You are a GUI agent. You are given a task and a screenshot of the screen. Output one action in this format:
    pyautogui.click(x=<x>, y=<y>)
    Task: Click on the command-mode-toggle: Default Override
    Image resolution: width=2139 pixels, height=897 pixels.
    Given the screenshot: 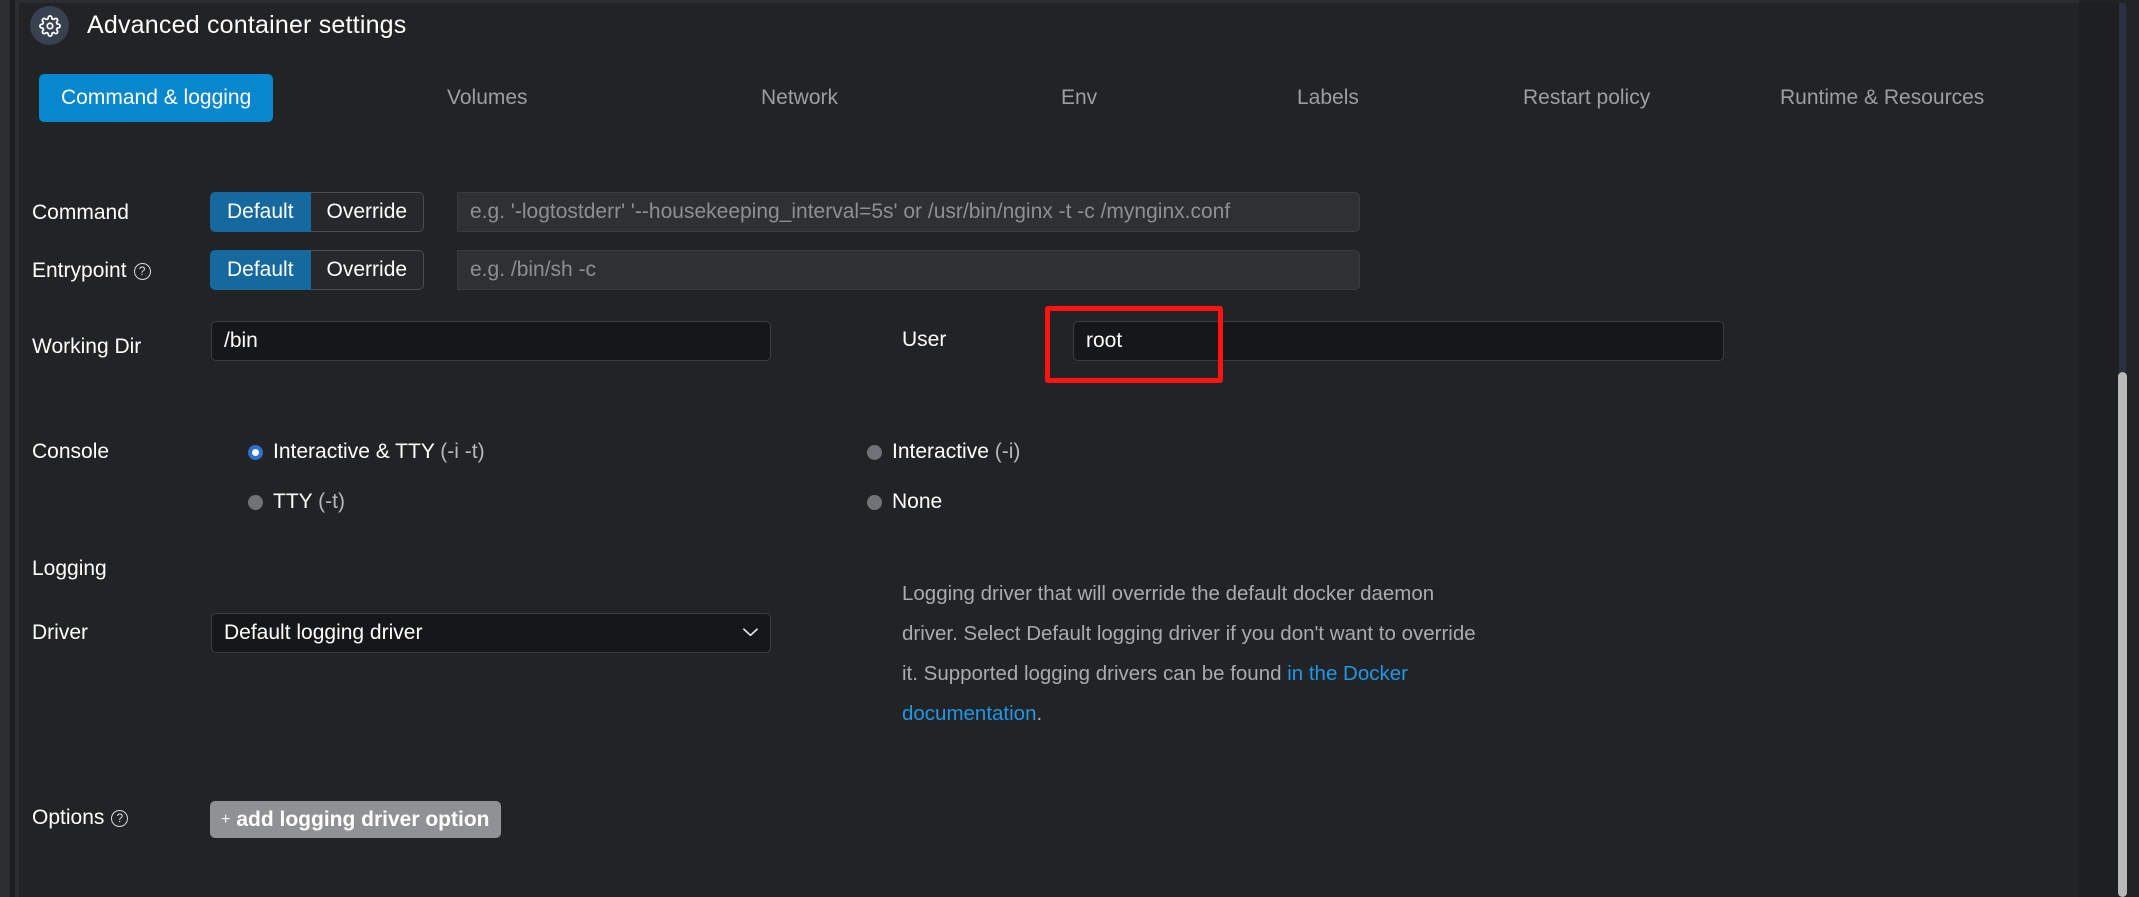 What is the action you would take?
    pyautogui.click(x=317, y=212)
    